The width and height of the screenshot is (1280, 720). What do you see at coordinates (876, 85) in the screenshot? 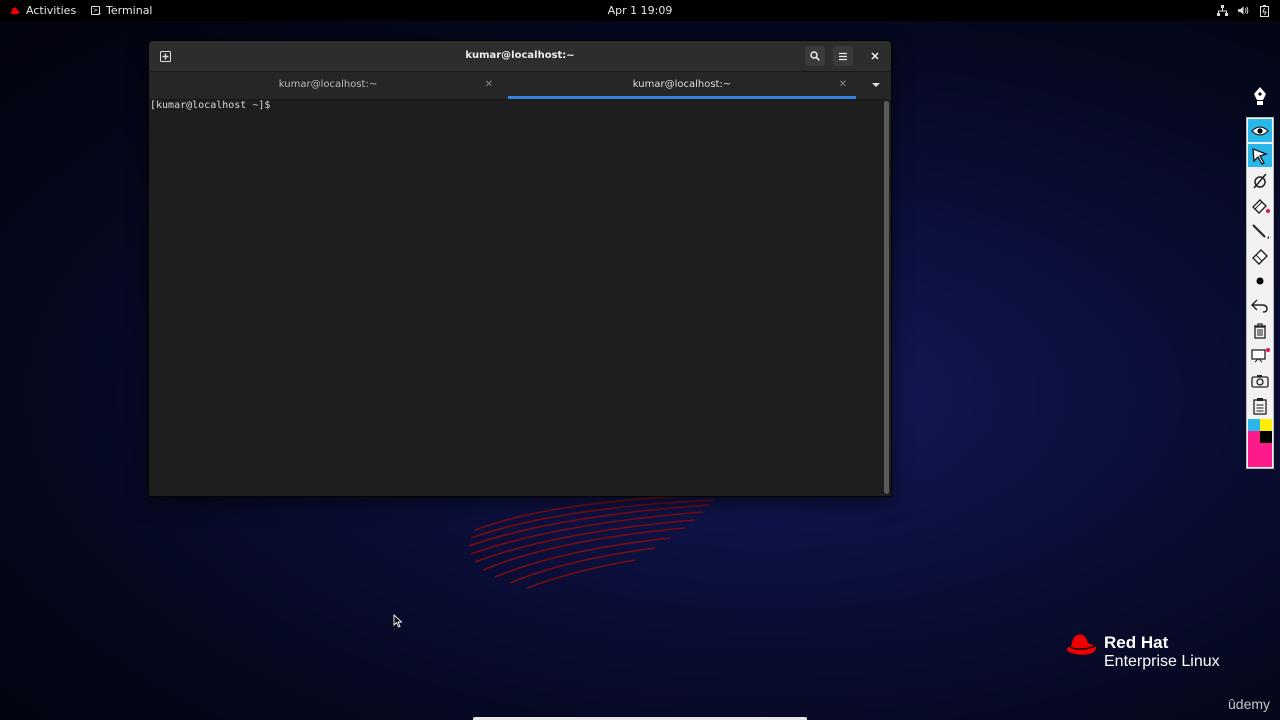
I see `tabs-dropdown-icon` at bounding box center [876, 85].